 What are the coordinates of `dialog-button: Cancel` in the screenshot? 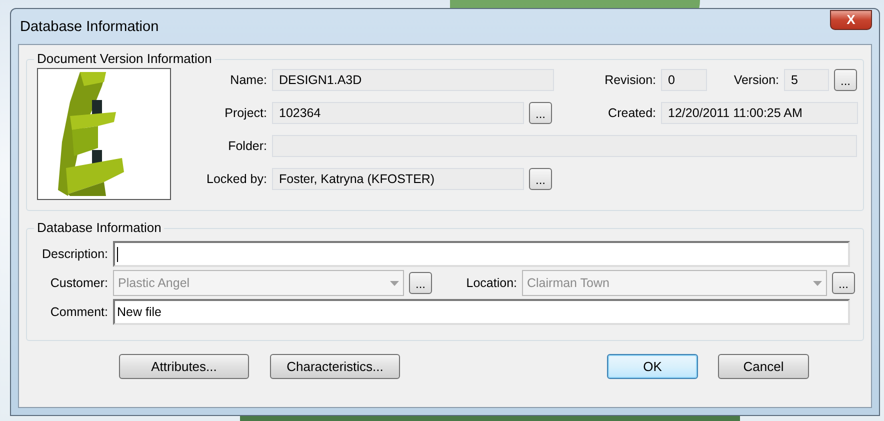 It's located at (763, 366).